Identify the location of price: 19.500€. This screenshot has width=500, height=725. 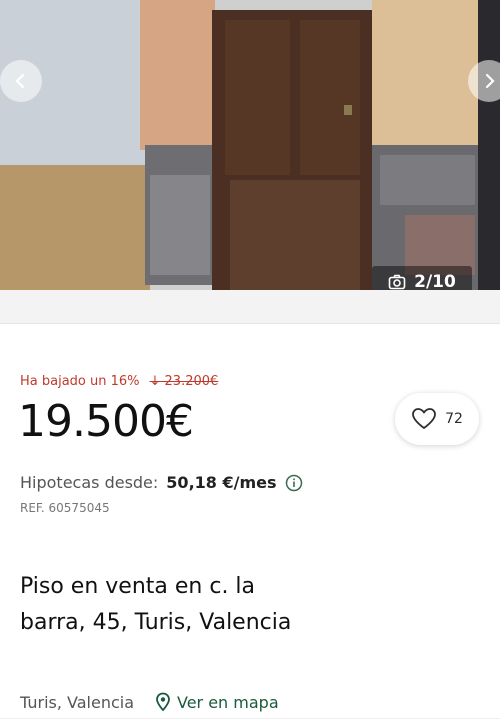
(106, 421).